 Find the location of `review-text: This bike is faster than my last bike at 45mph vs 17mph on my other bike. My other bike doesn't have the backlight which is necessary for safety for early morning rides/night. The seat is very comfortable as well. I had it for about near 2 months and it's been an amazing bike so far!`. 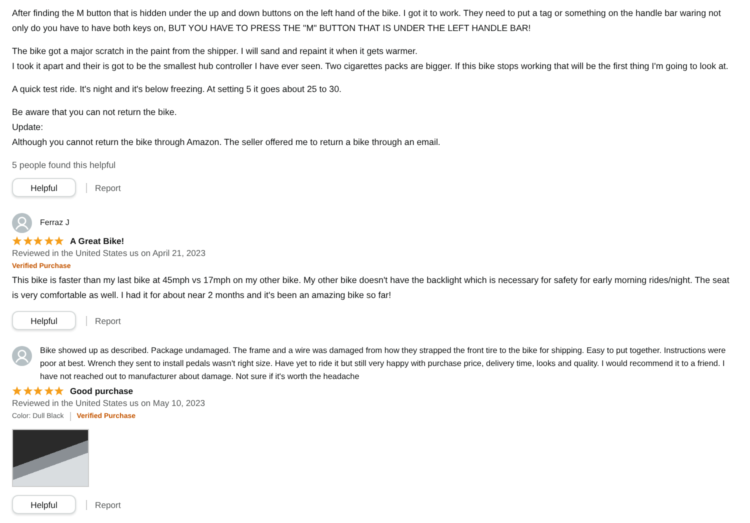

review-text: This bike is faster than my last bike at 45mph vs 17mph on my other bike. My other bike doesn't have the backlight which is necessary for safety for early morning rides/night. The seat is very comfortable as well. I had it for about near 2 months and it's been an amazing bike so far! is located at coordinates (371, 288).